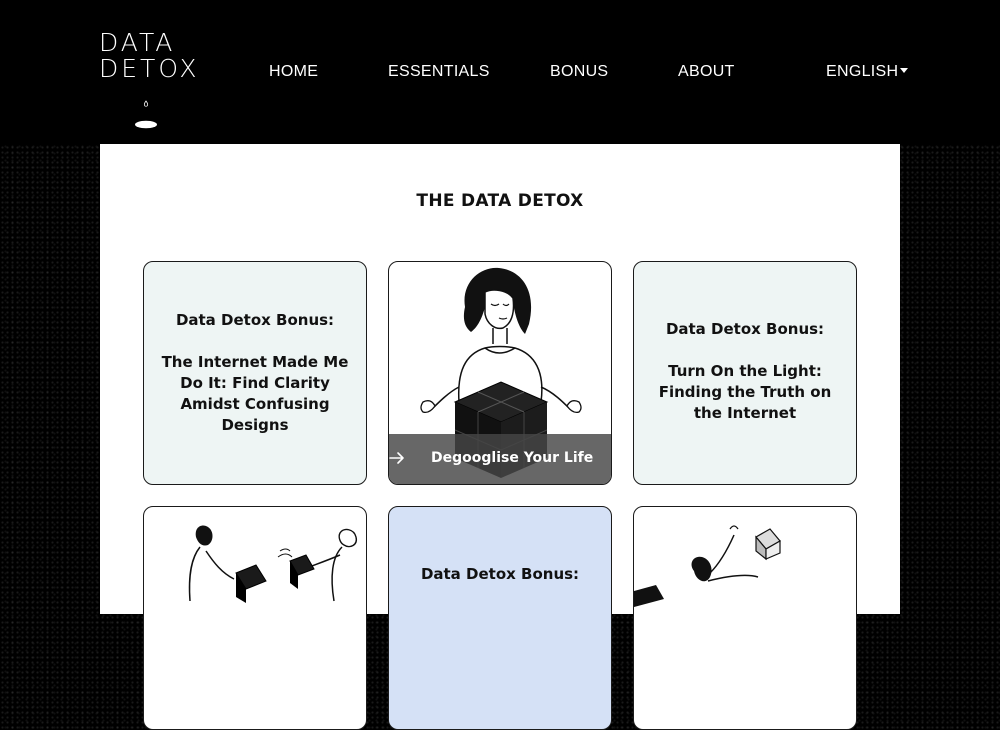  I want to click on card-text: Data Detox Bonus:, so click(500, 574).